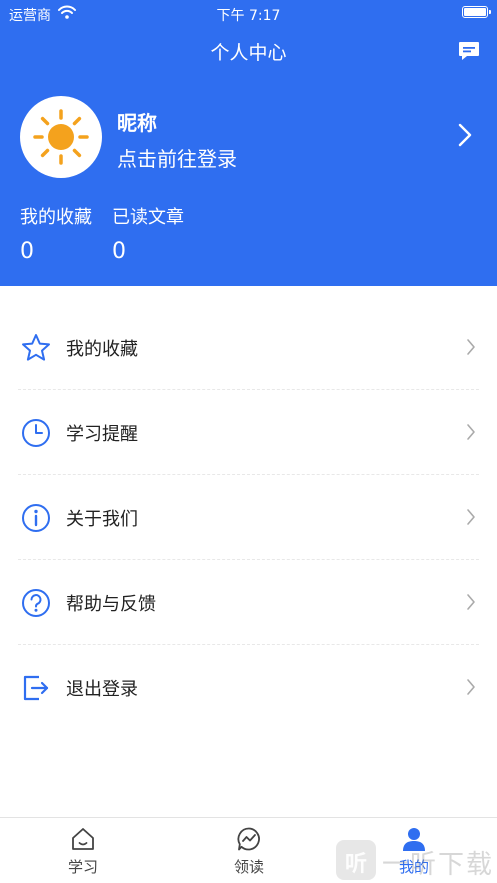 The width and height of the screenshot is (497, 883). What do you see at coordinates (36, 518) in the screenshot?
I see `info-icon` at bounding box center [36, 518].